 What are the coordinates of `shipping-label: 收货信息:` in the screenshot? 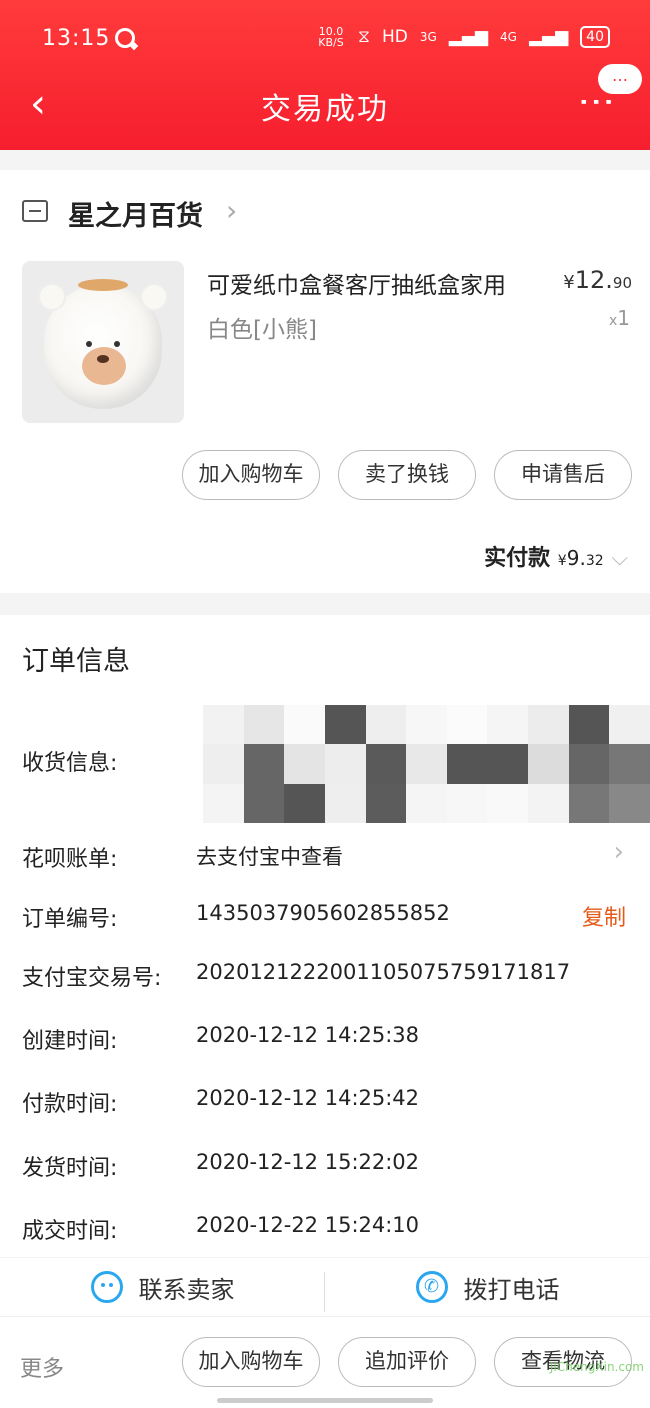 It's located at (70, 763).